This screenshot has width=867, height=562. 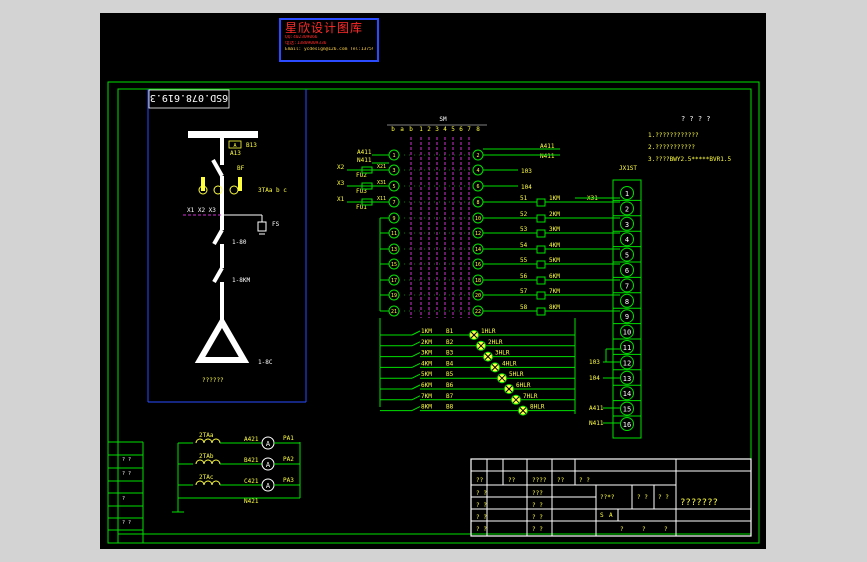 What do you see at coordinates (611, 515) in the screenshot?
I see `title-block-scale-2: A` at bounding box center [611, 515].